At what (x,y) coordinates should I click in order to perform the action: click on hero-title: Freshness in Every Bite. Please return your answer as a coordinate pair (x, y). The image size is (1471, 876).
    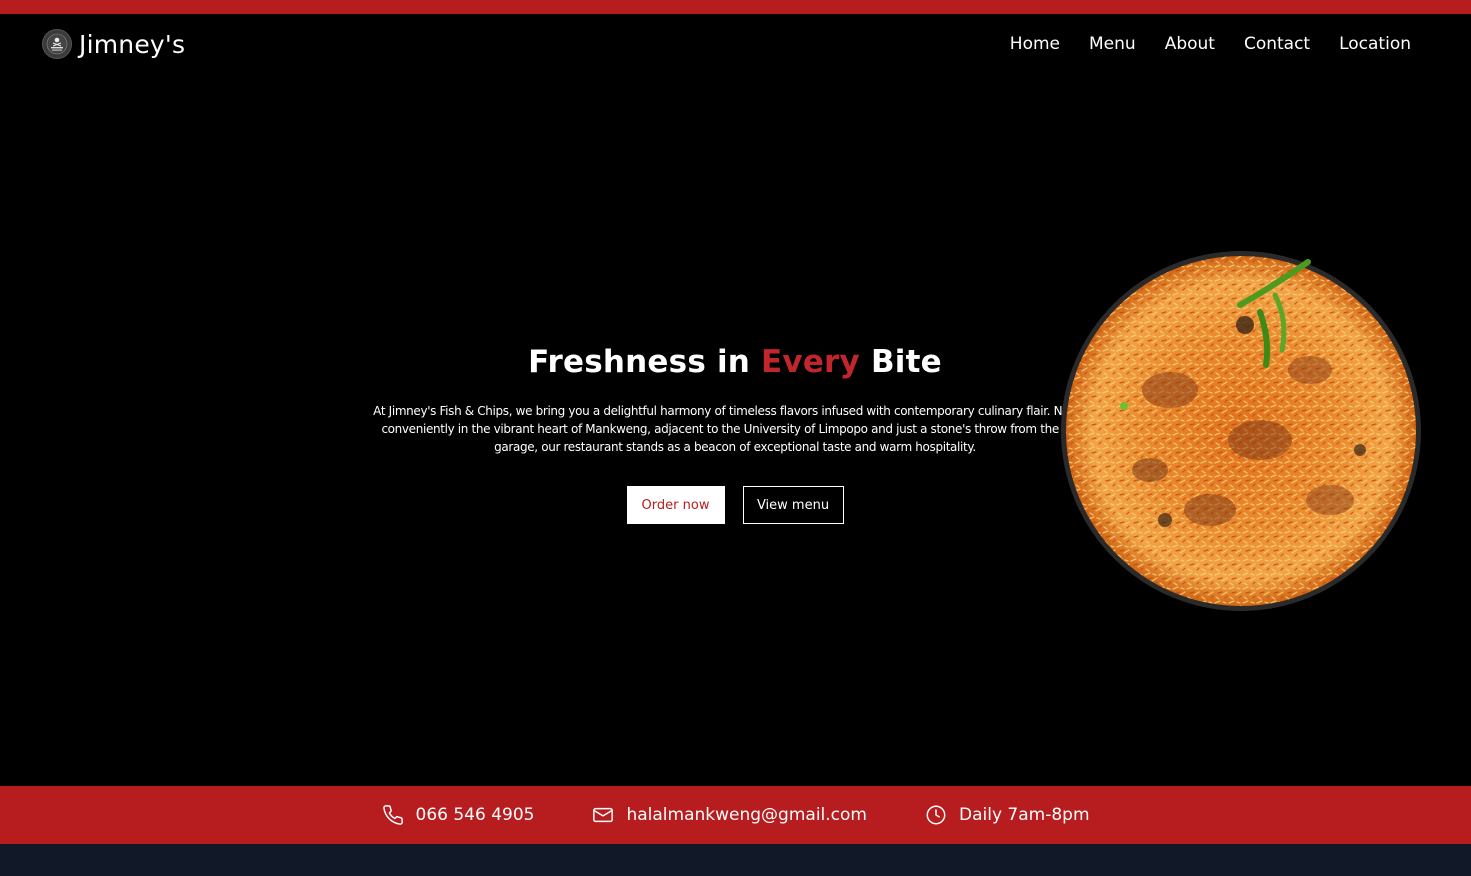
    Looking at the image, I should click on (735, 362).